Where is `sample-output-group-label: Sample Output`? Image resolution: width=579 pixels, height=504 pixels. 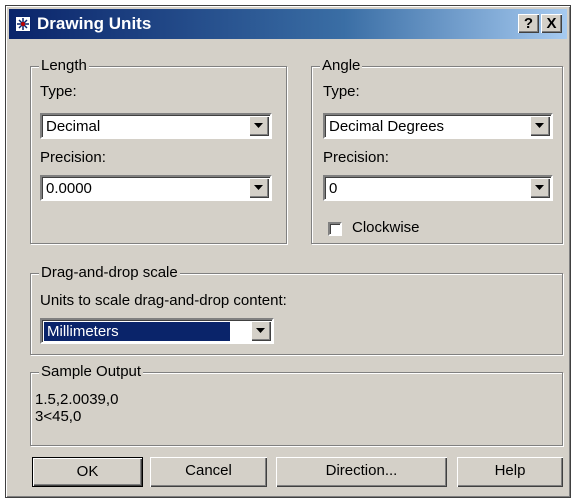 sample-output-group-label: Sample Output is located at coordinates (91, 371).